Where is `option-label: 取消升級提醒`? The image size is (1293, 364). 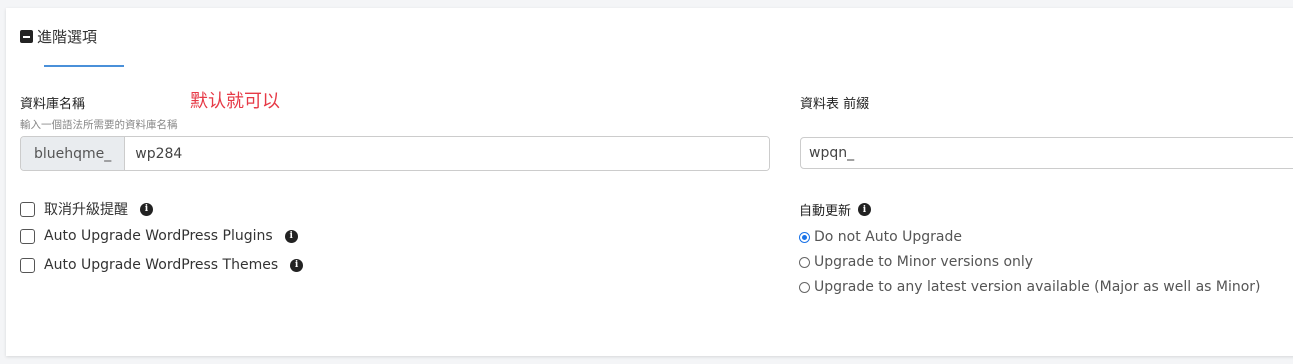 option-label: 取消升級提醒 is located at coordinates (86, 210).